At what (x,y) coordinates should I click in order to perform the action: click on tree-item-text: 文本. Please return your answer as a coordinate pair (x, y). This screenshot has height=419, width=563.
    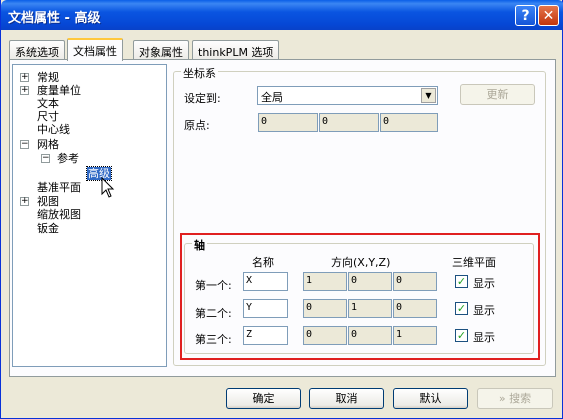
    Looking at the image, I should click on (48, 103).